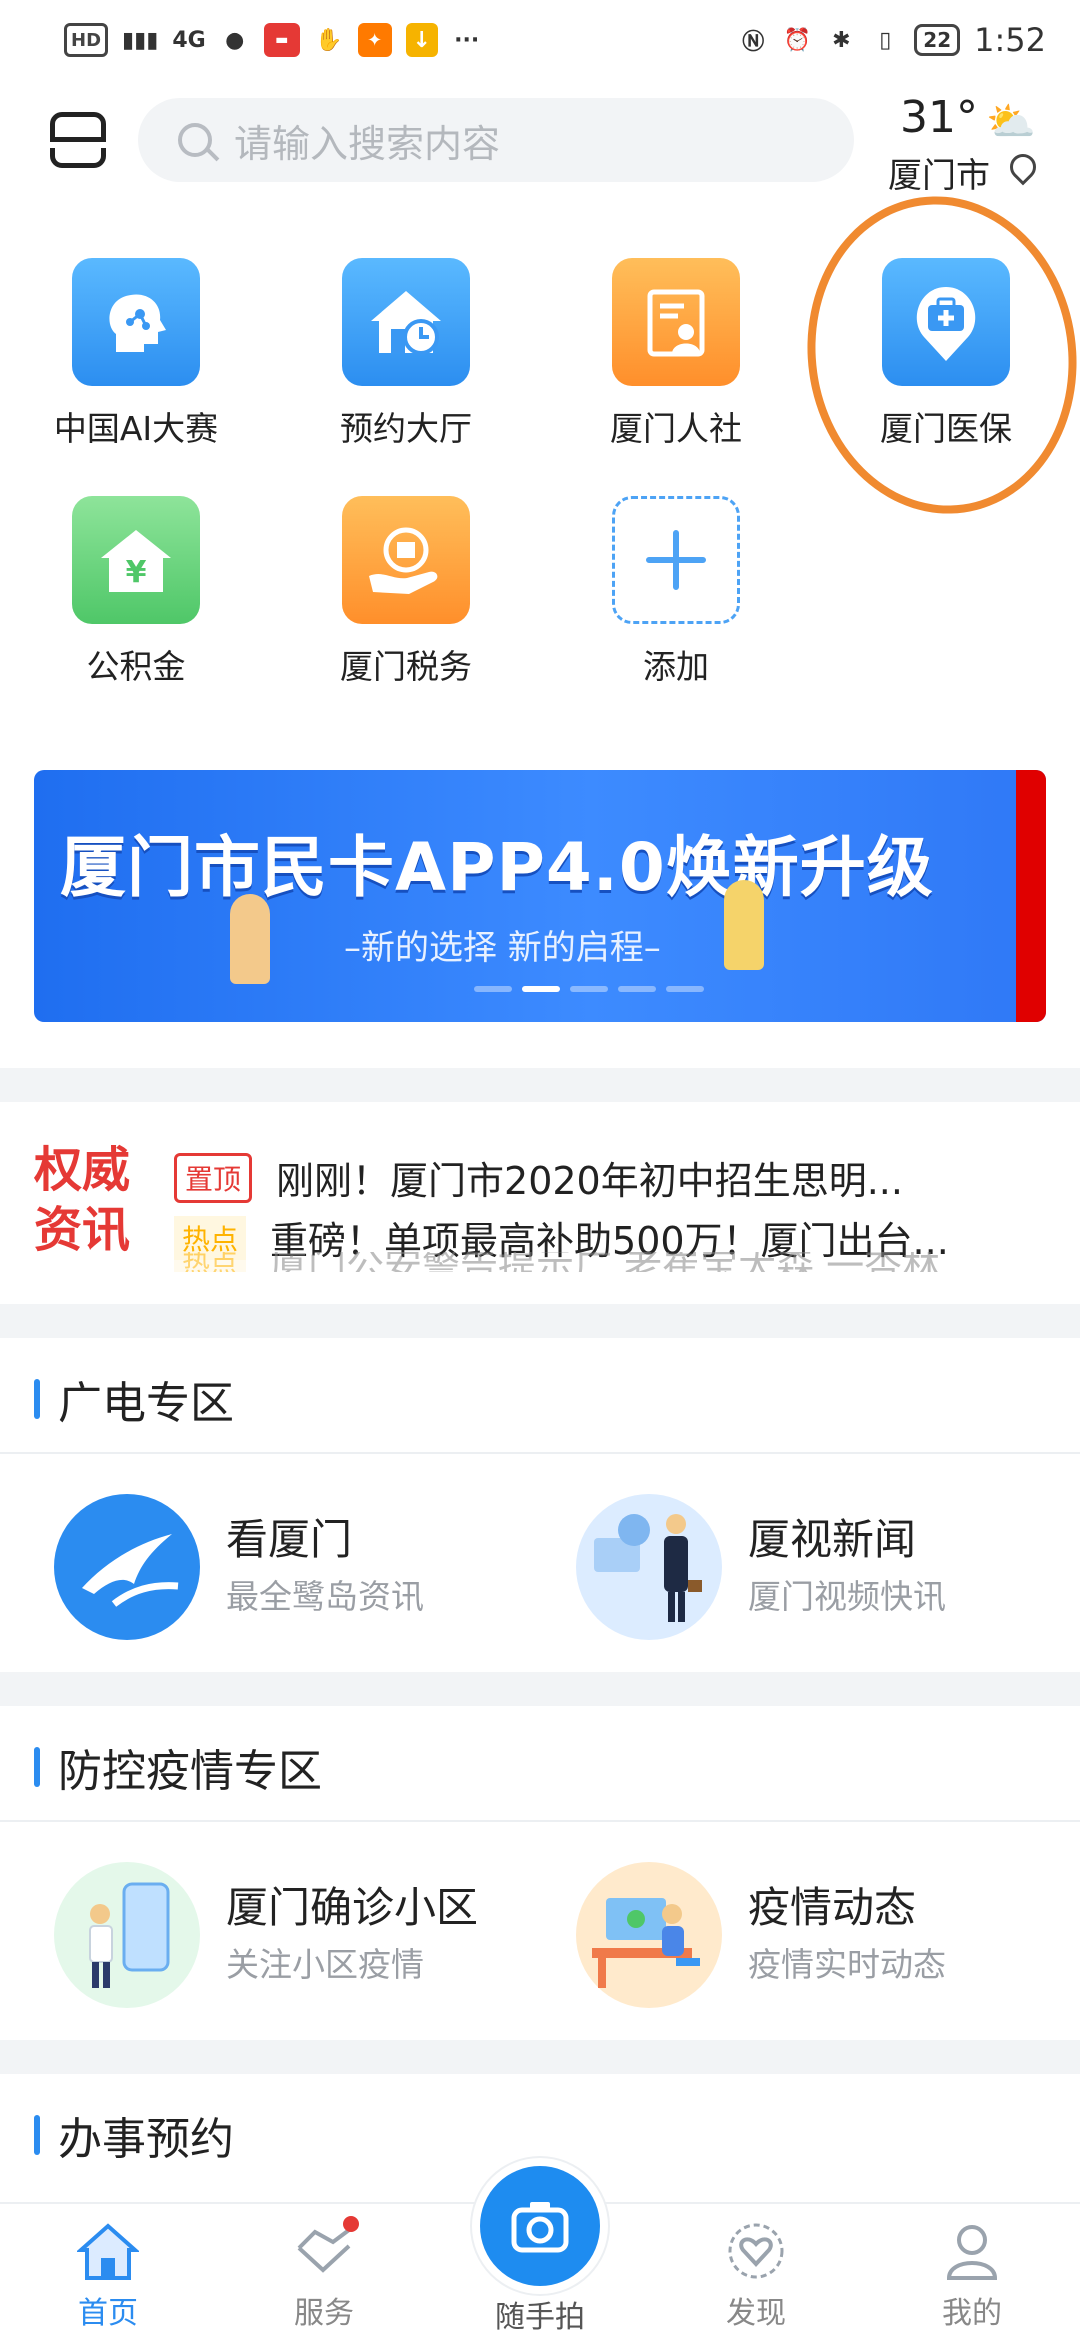 The height and width of the screenshot is (2340, 1080). What do you see at coordinates (497, 867) in the screenshot?
I see `banner-title: 厦门市民卡APP4.0焕新升级` at bounding box center [497, 867].